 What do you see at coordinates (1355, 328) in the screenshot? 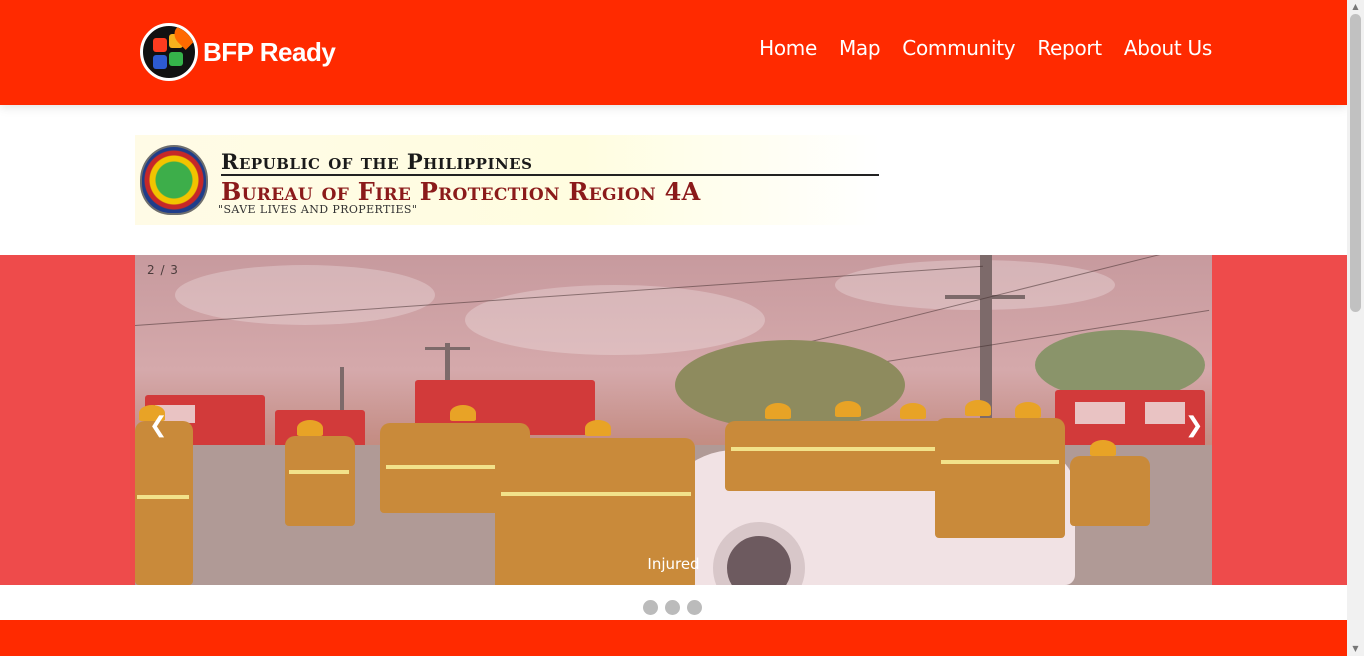
I see `page-scrollbar: ▲ ▼` at bounding box center [1355, 328].